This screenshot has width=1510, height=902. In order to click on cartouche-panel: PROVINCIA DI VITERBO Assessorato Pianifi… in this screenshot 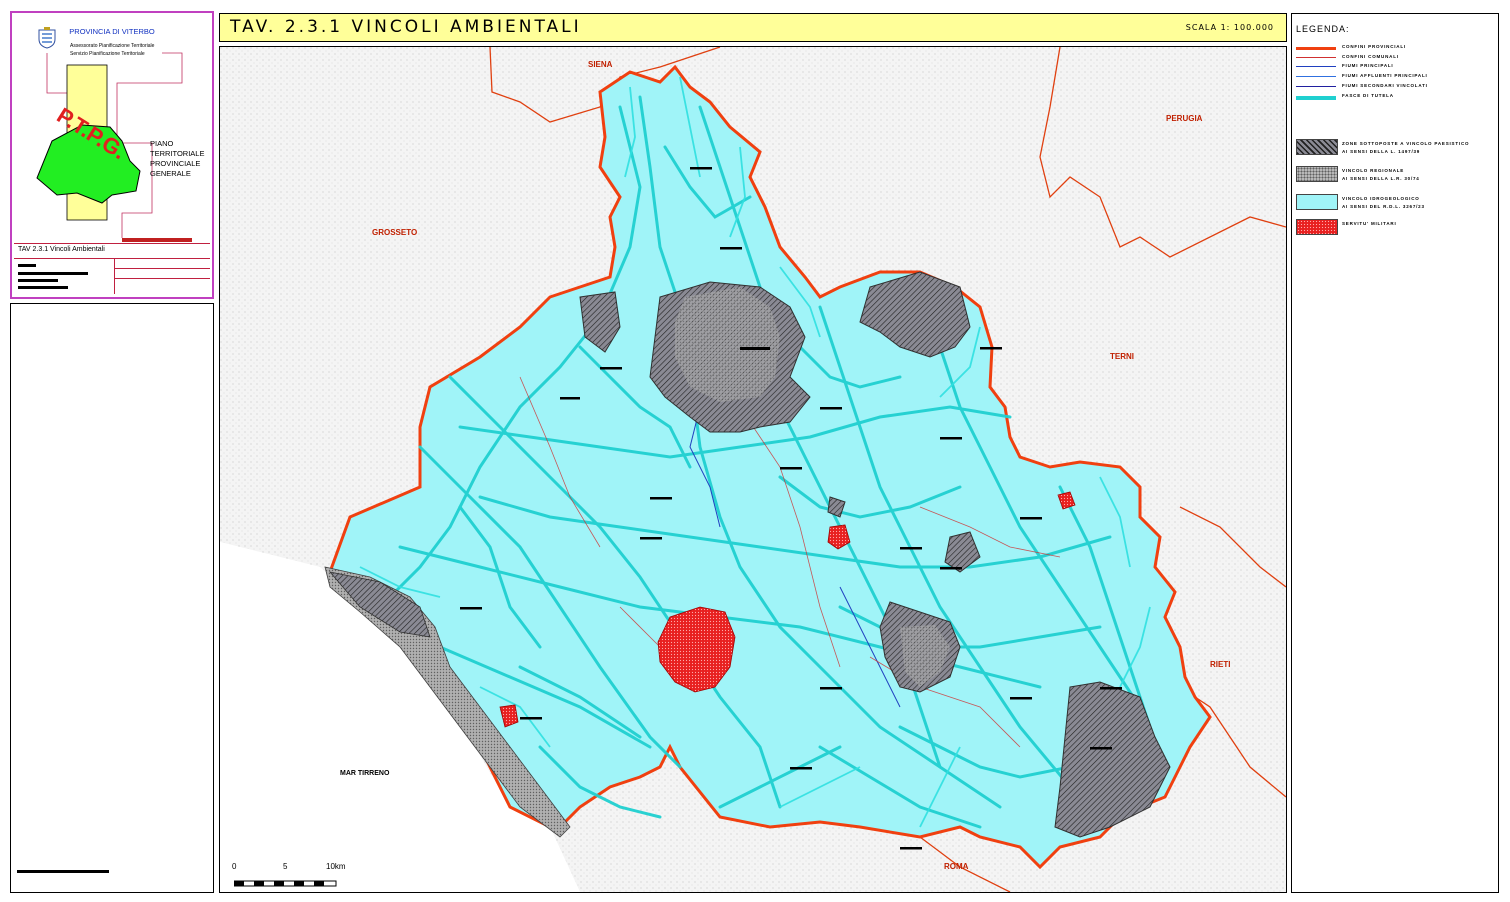, I will do `click(112, 155)`.